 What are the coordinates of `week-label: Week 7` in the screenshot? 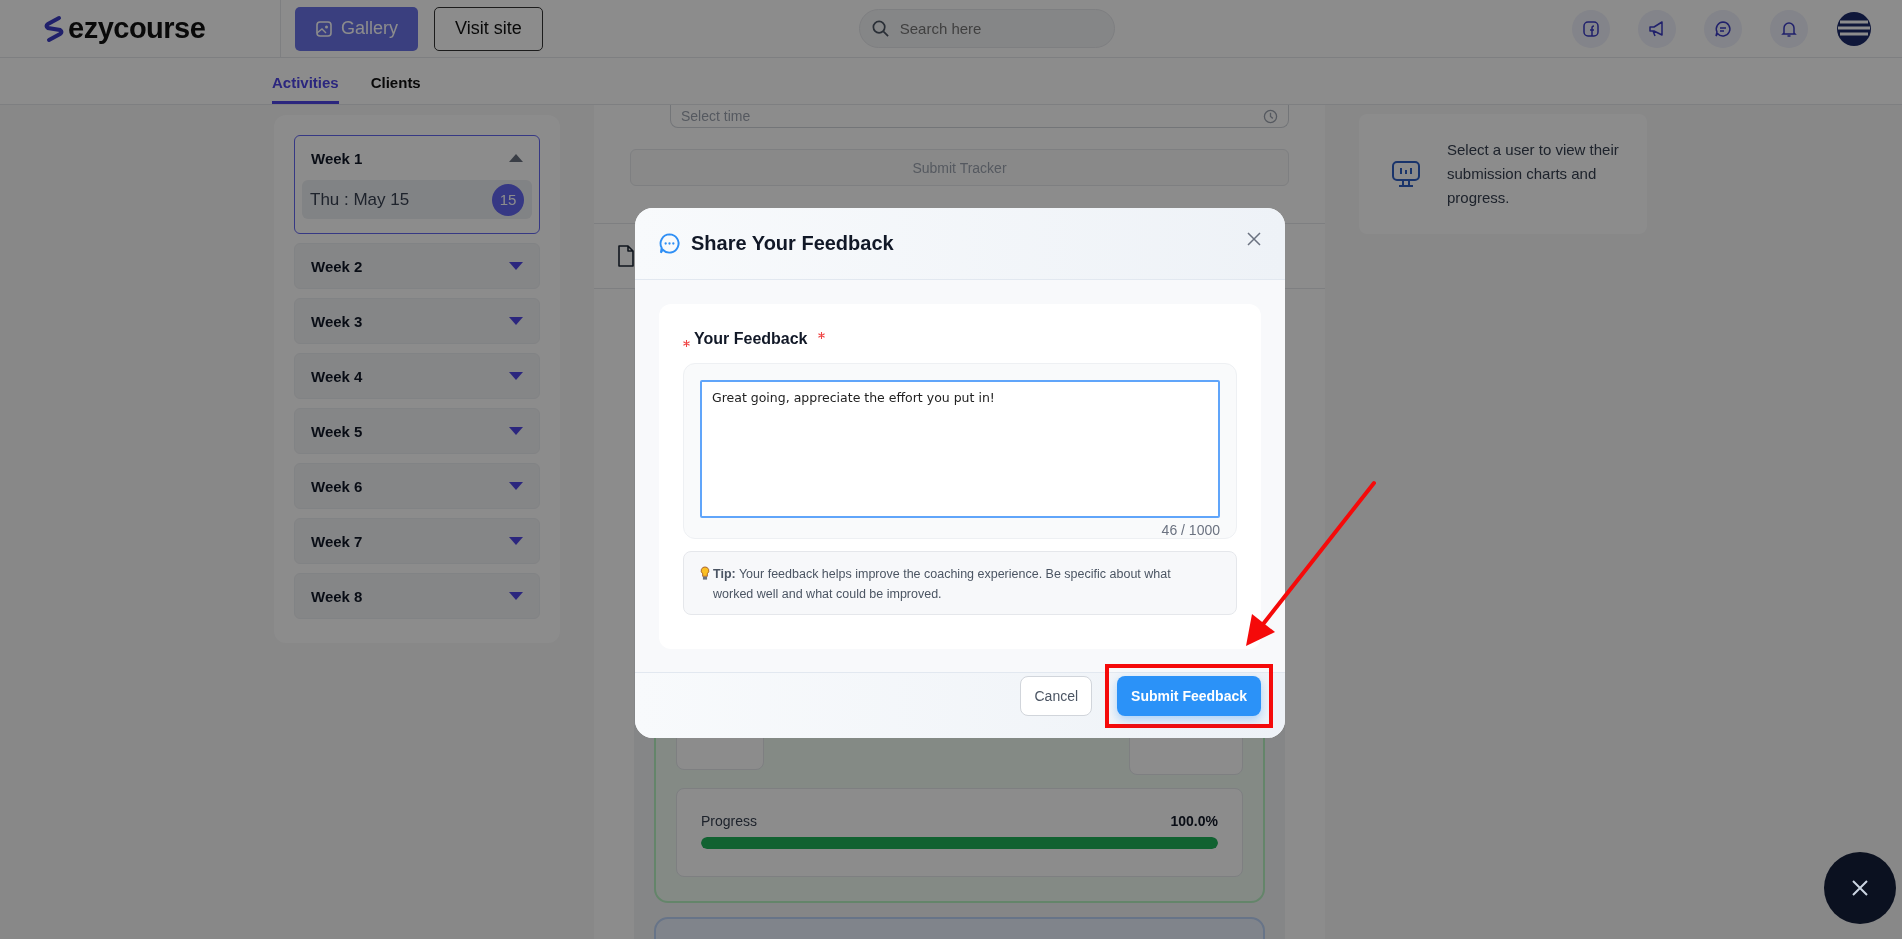 It's located at (337, 541).